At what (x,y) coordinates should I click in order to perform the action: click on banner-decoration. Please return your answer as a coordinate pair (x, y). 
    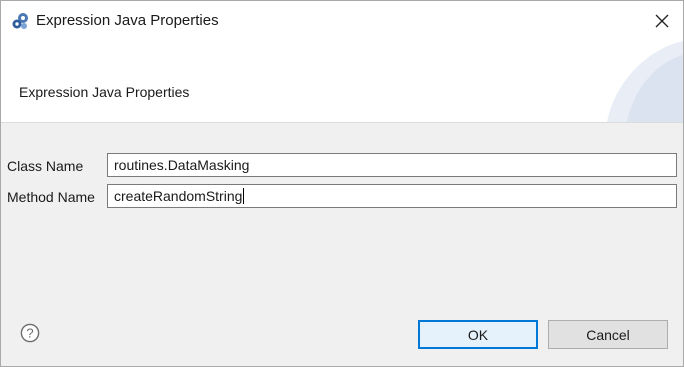
    Looking at the image, I should click on (645, 81).